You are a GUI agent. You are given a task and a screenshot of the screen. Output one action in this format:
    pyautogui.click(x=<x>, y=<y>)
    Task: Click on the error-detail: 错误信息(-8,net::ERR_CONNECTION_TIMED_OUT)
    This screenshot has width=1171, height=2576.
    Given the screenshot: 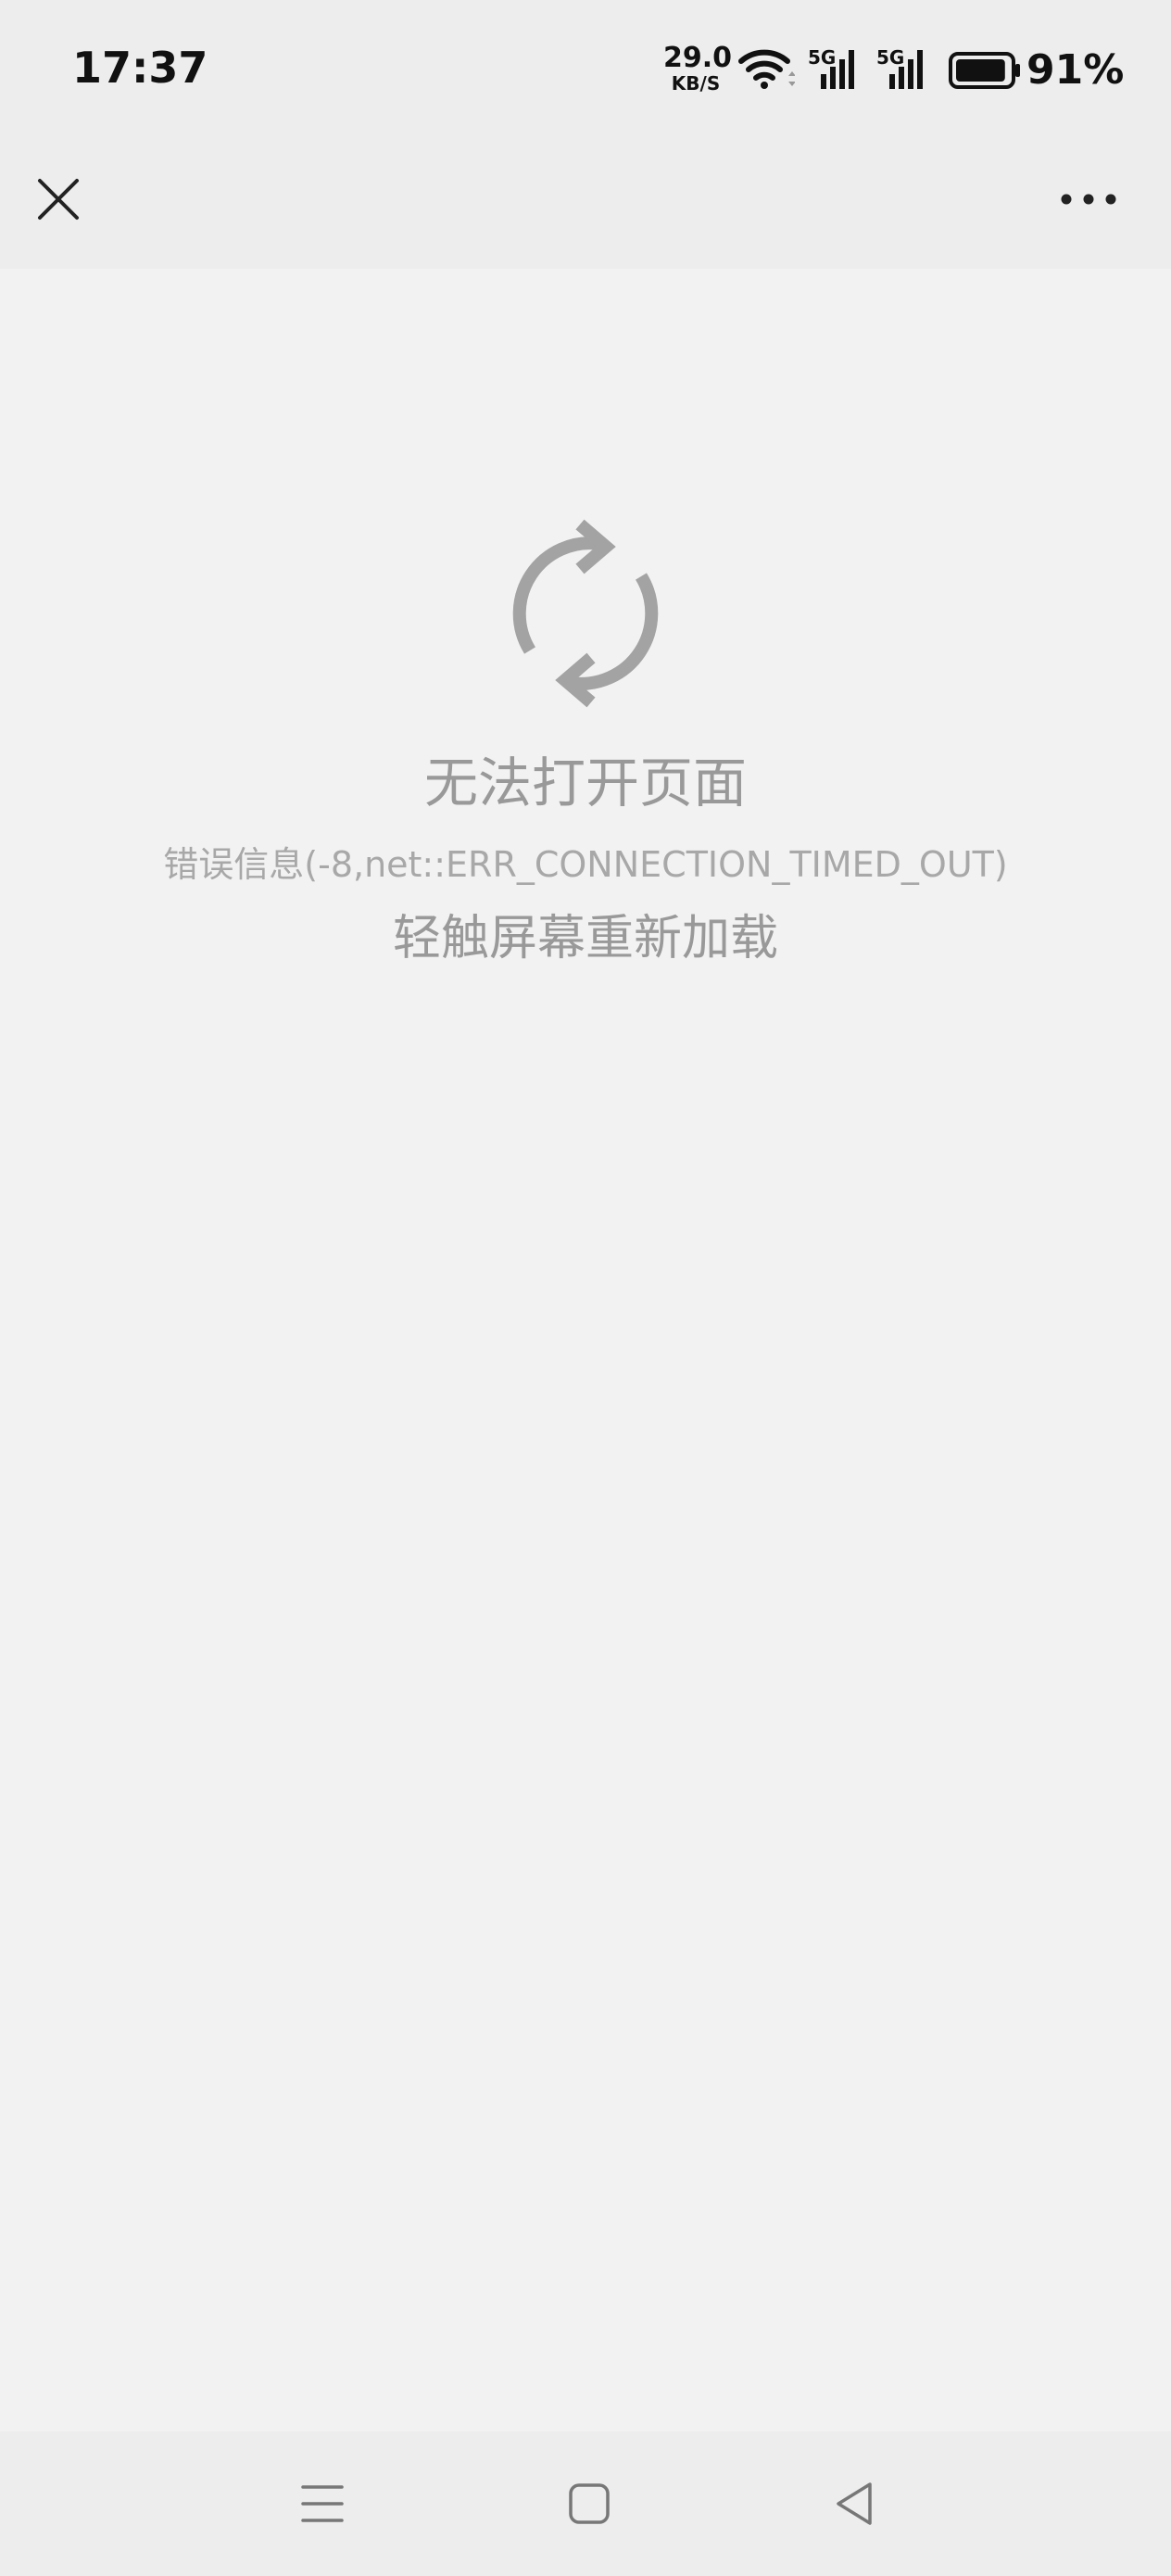 What is the action you would take?
    pyautogui.click(x=585, y=865)
    